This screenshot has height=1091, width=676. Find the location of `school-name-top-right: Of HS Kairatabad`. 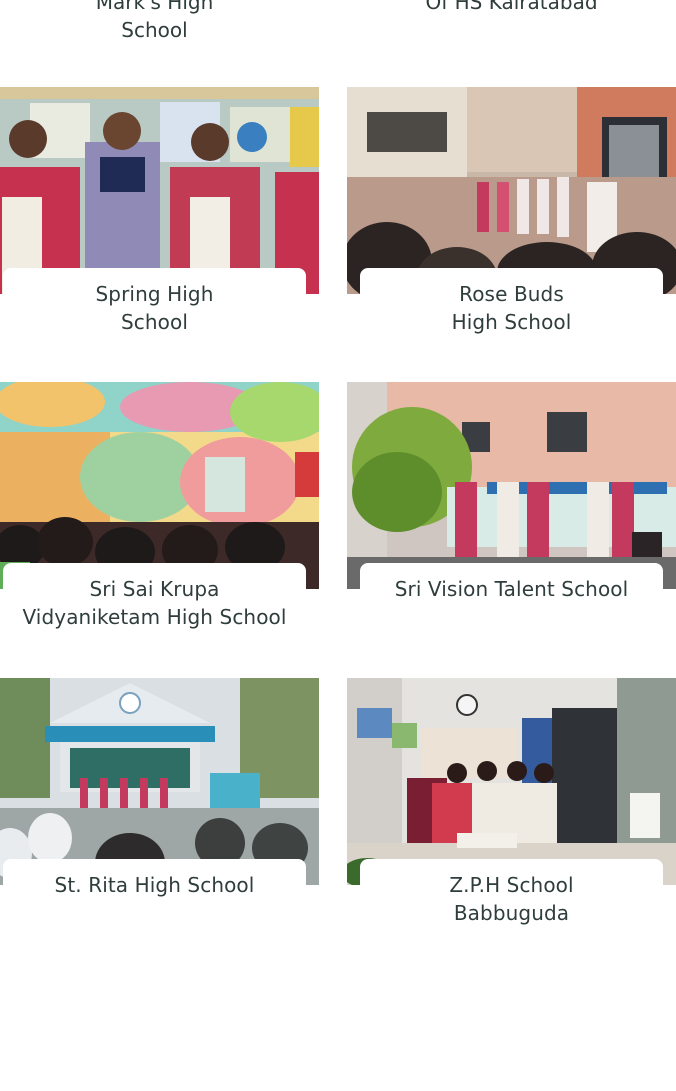

school-name-top-right: Of HS Kairatabad is located at coordinates (511, 8).